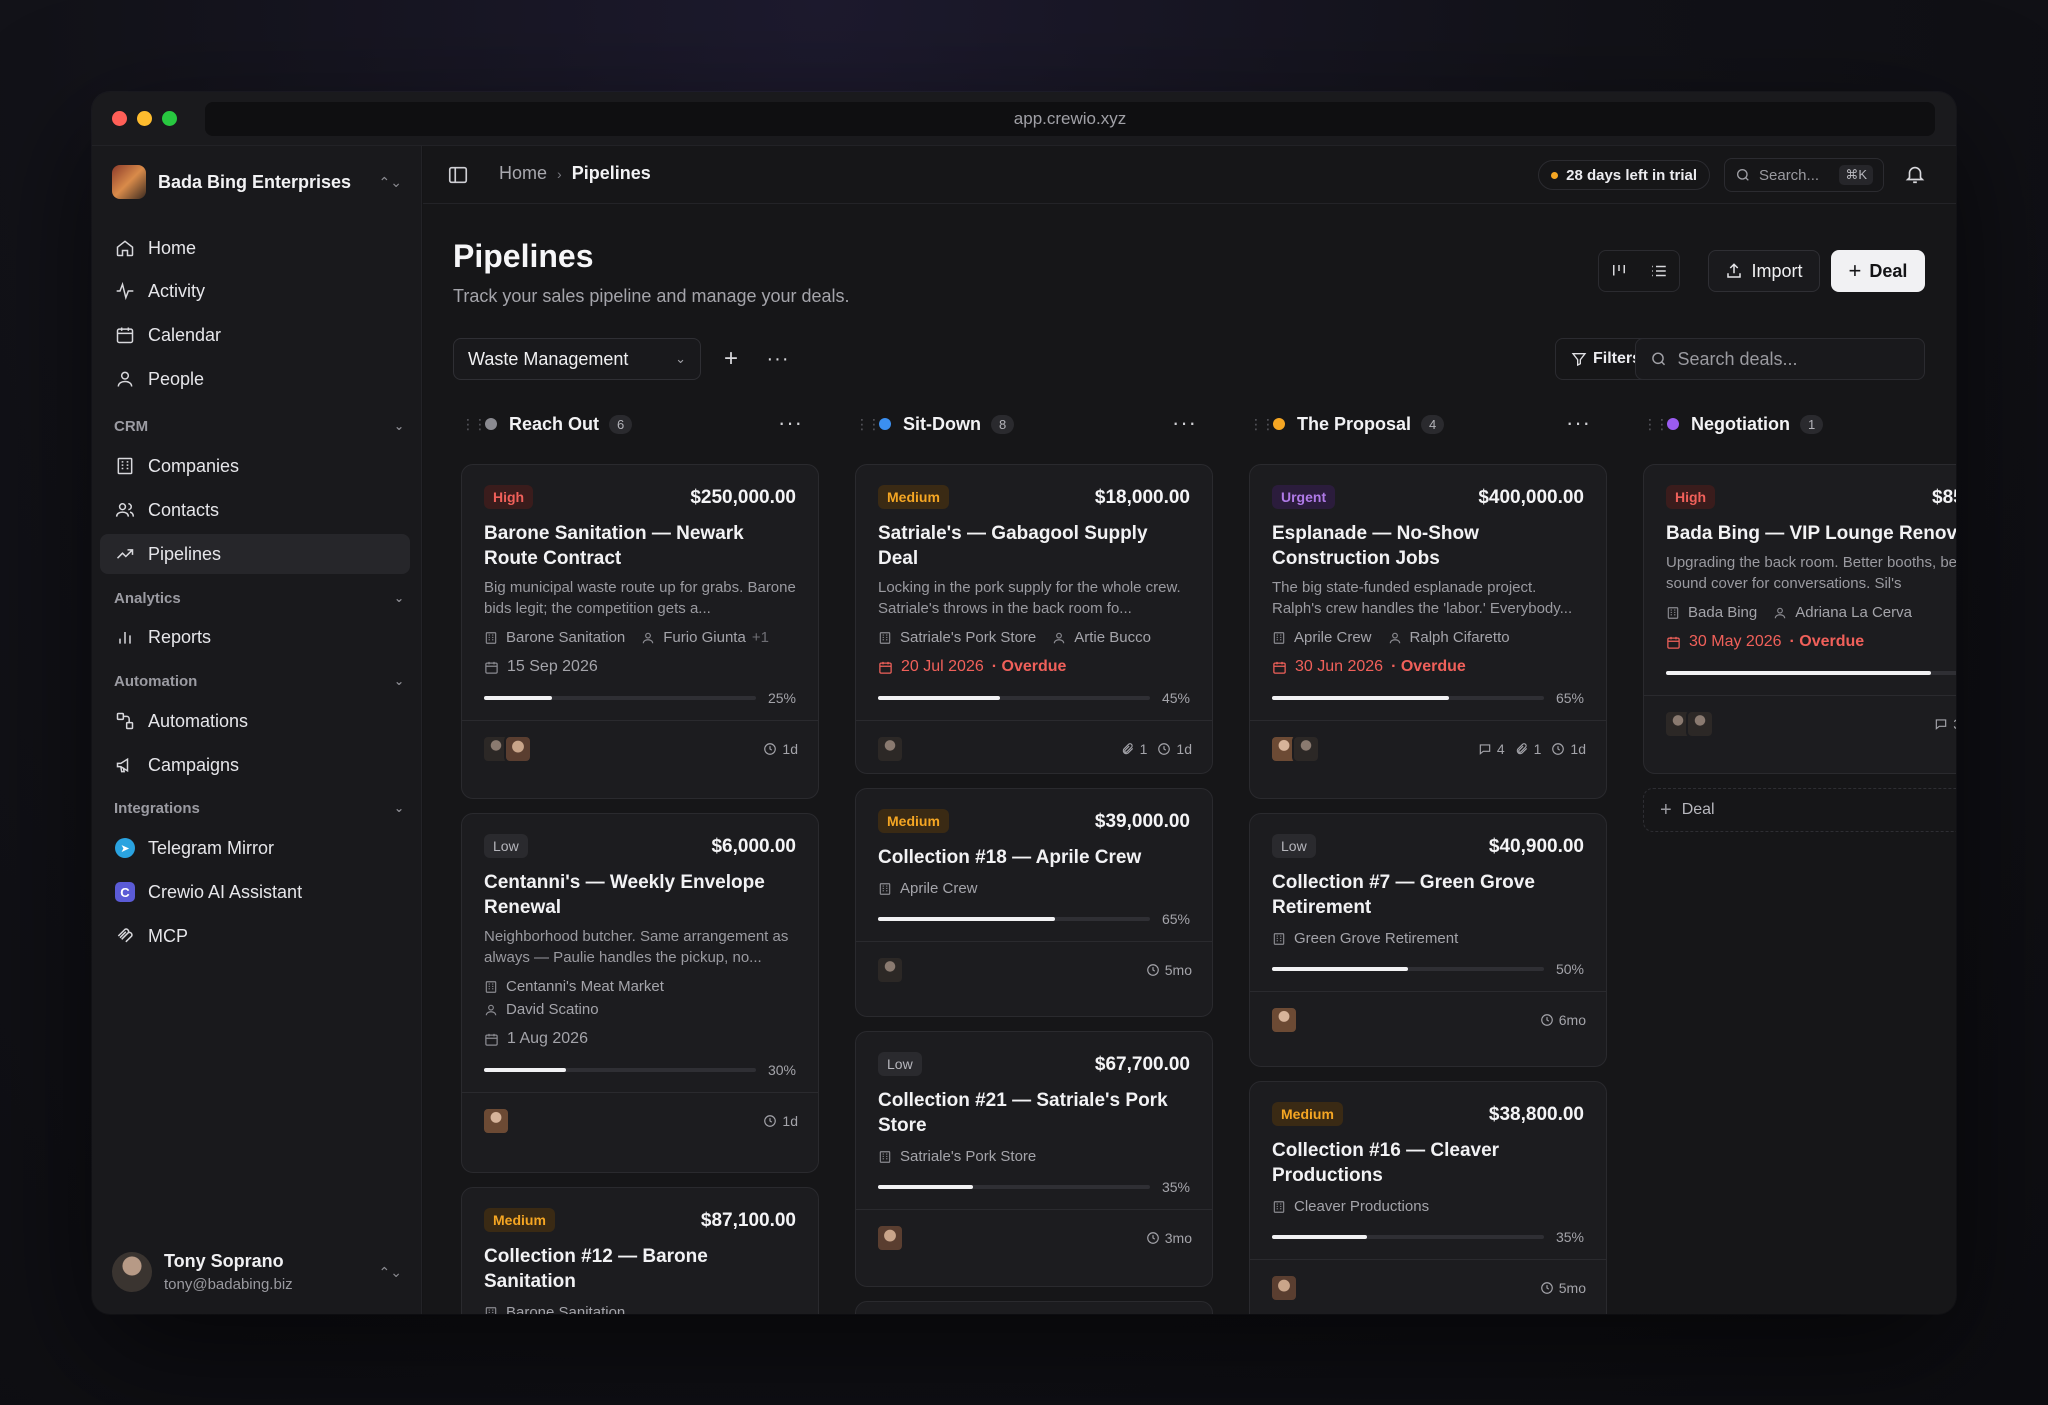  Describe the element at coordinates (1485, 749) in the screenshot. I see `comment-icon` at that location.